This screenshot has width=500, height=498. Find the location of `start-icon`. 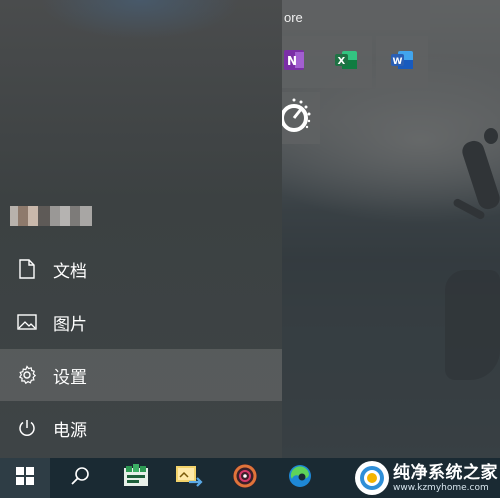

start-icon is located at coordinates (25, 478).